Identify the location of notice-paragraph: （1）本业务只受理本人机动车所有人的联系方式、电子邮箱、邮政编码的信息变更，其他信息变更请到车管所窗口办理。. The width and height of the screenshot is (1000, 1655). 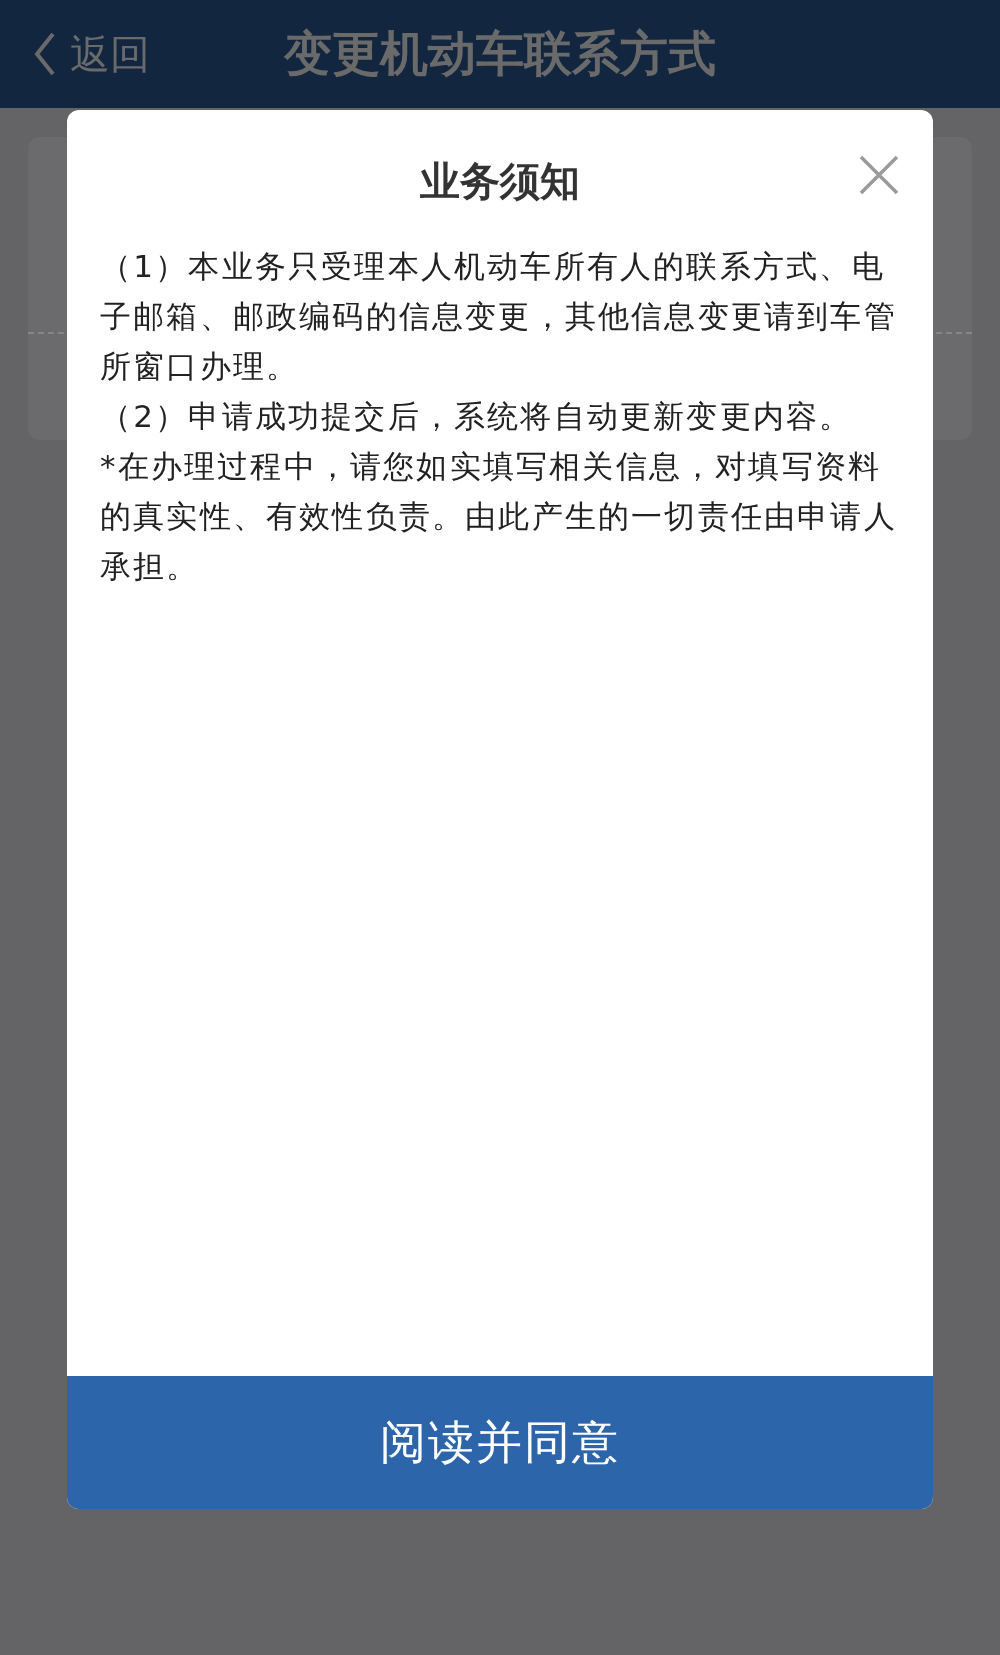
(499, 316).